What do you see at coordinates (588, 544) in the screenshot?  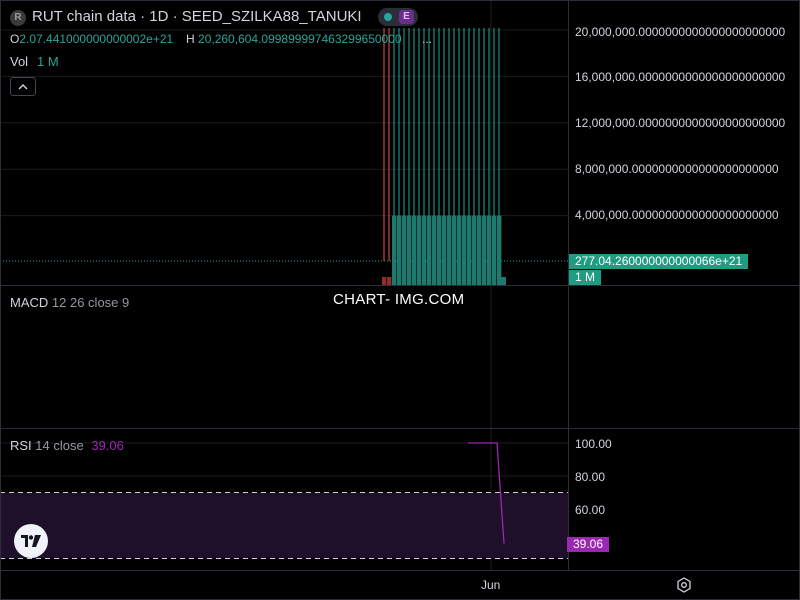 I see `rsi-value-tag: 39.06` at bounding box center [588, 544].